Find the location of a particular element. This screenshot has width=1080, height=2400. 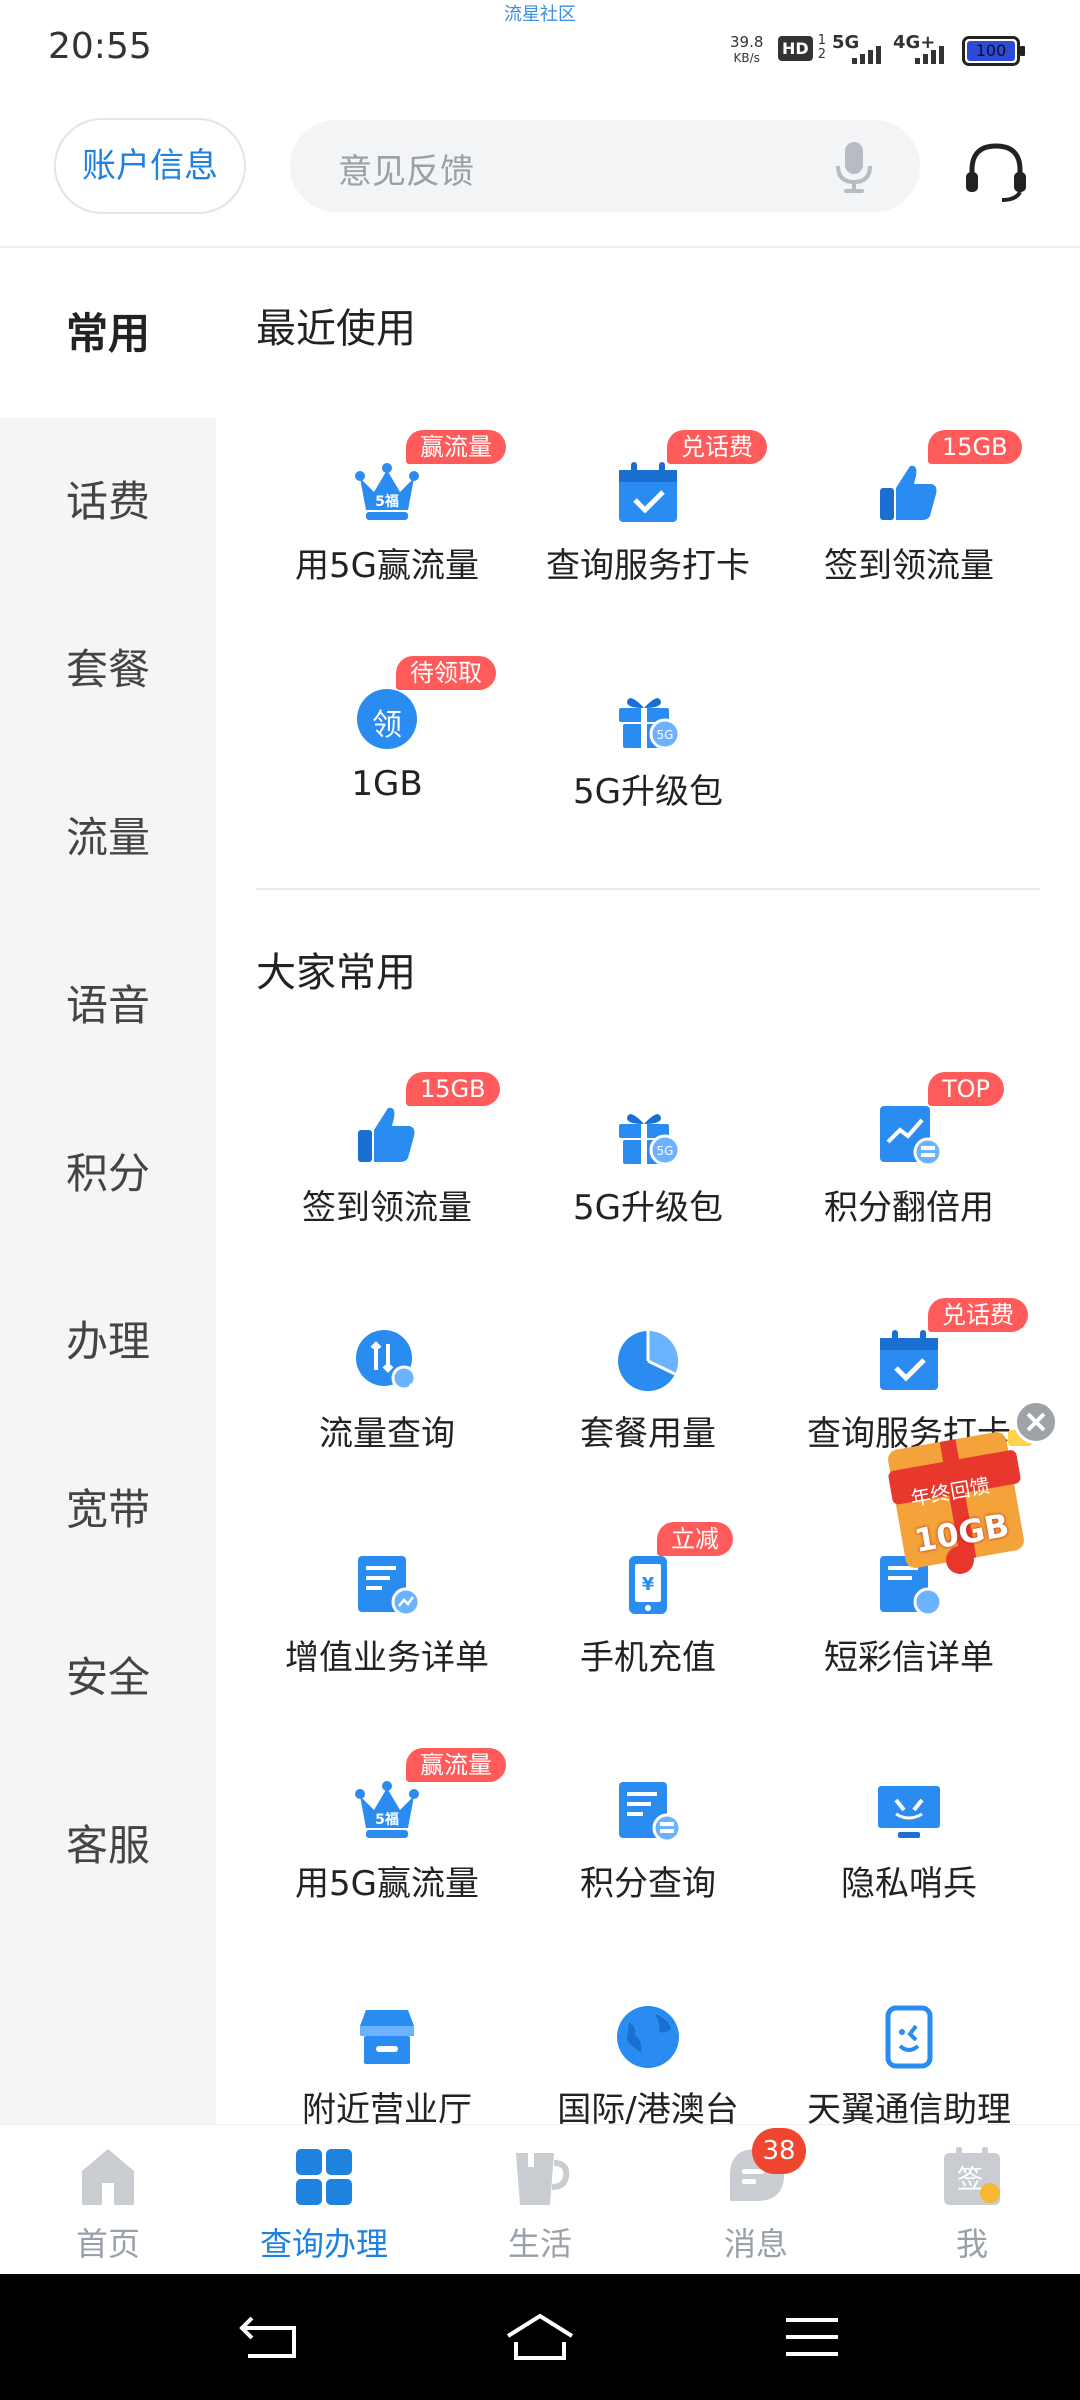

document-chart-icon is located at coordinates (389, 1586).